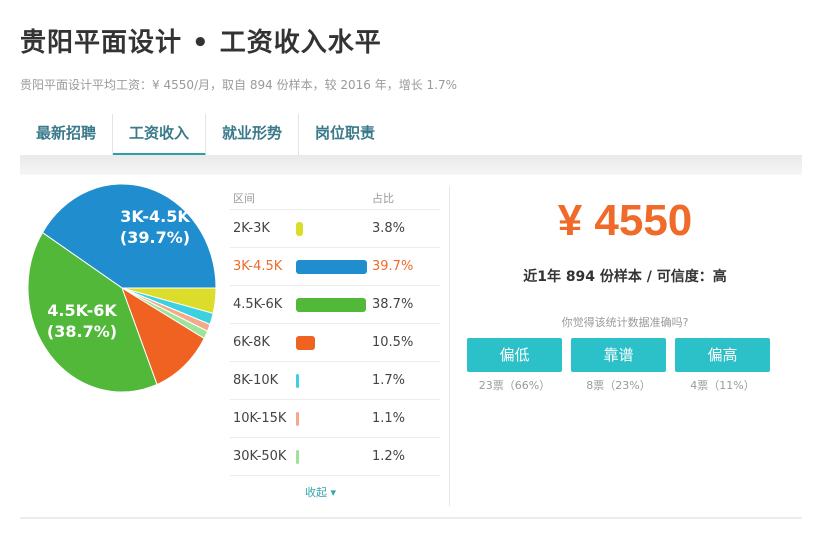  Describe the element at coordinates (260, 456) in the screenshot. I see `row-range: 30K-50K` at that location.